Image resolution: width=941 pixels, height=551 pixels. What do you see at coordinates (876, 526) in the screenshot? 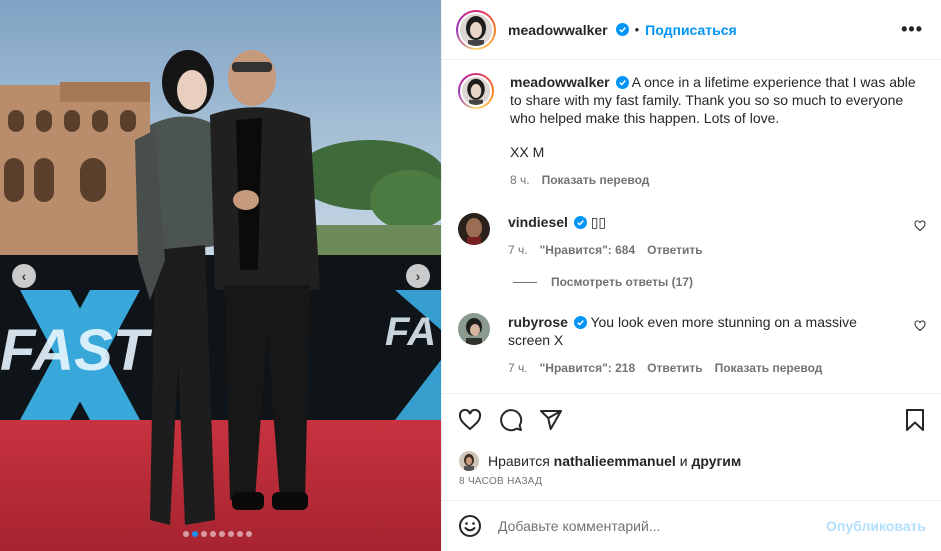
I see `post-comment-button: Опубликовать` at bounding box center [876, 526].